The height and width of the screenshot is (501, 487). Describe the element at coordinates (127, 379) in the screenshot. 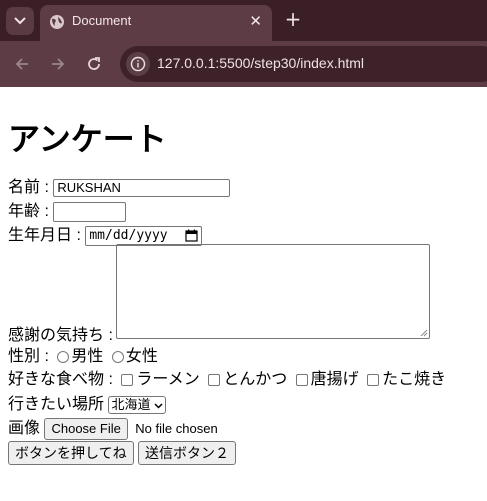

I see `food-checkbox-ramen` at that location.